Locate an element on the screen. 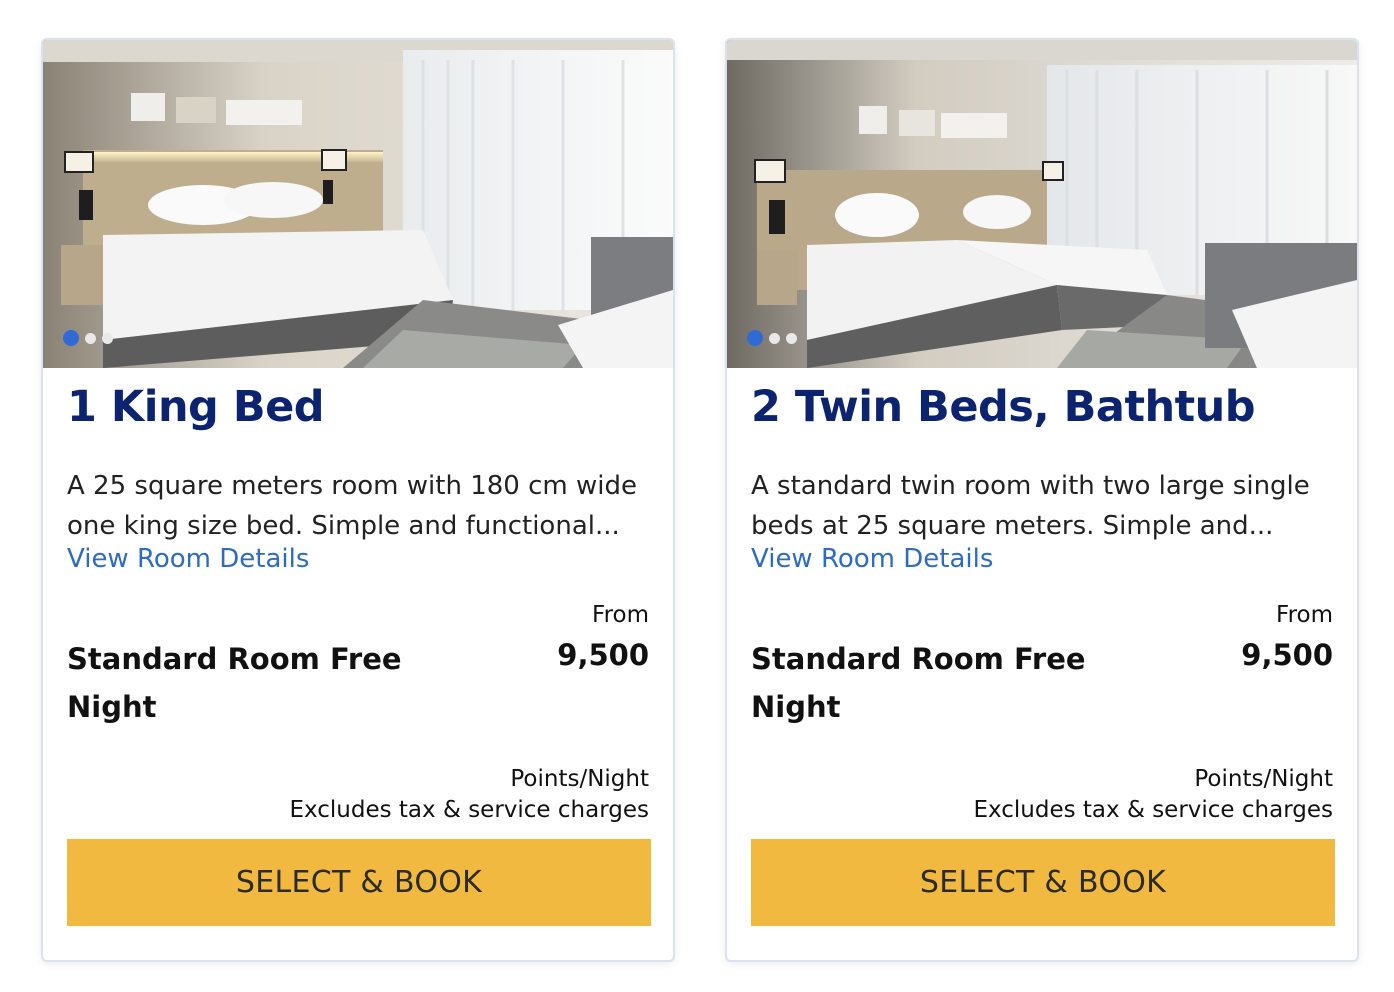  room-title: 1 King Bed is located at coordinates (196, 407).